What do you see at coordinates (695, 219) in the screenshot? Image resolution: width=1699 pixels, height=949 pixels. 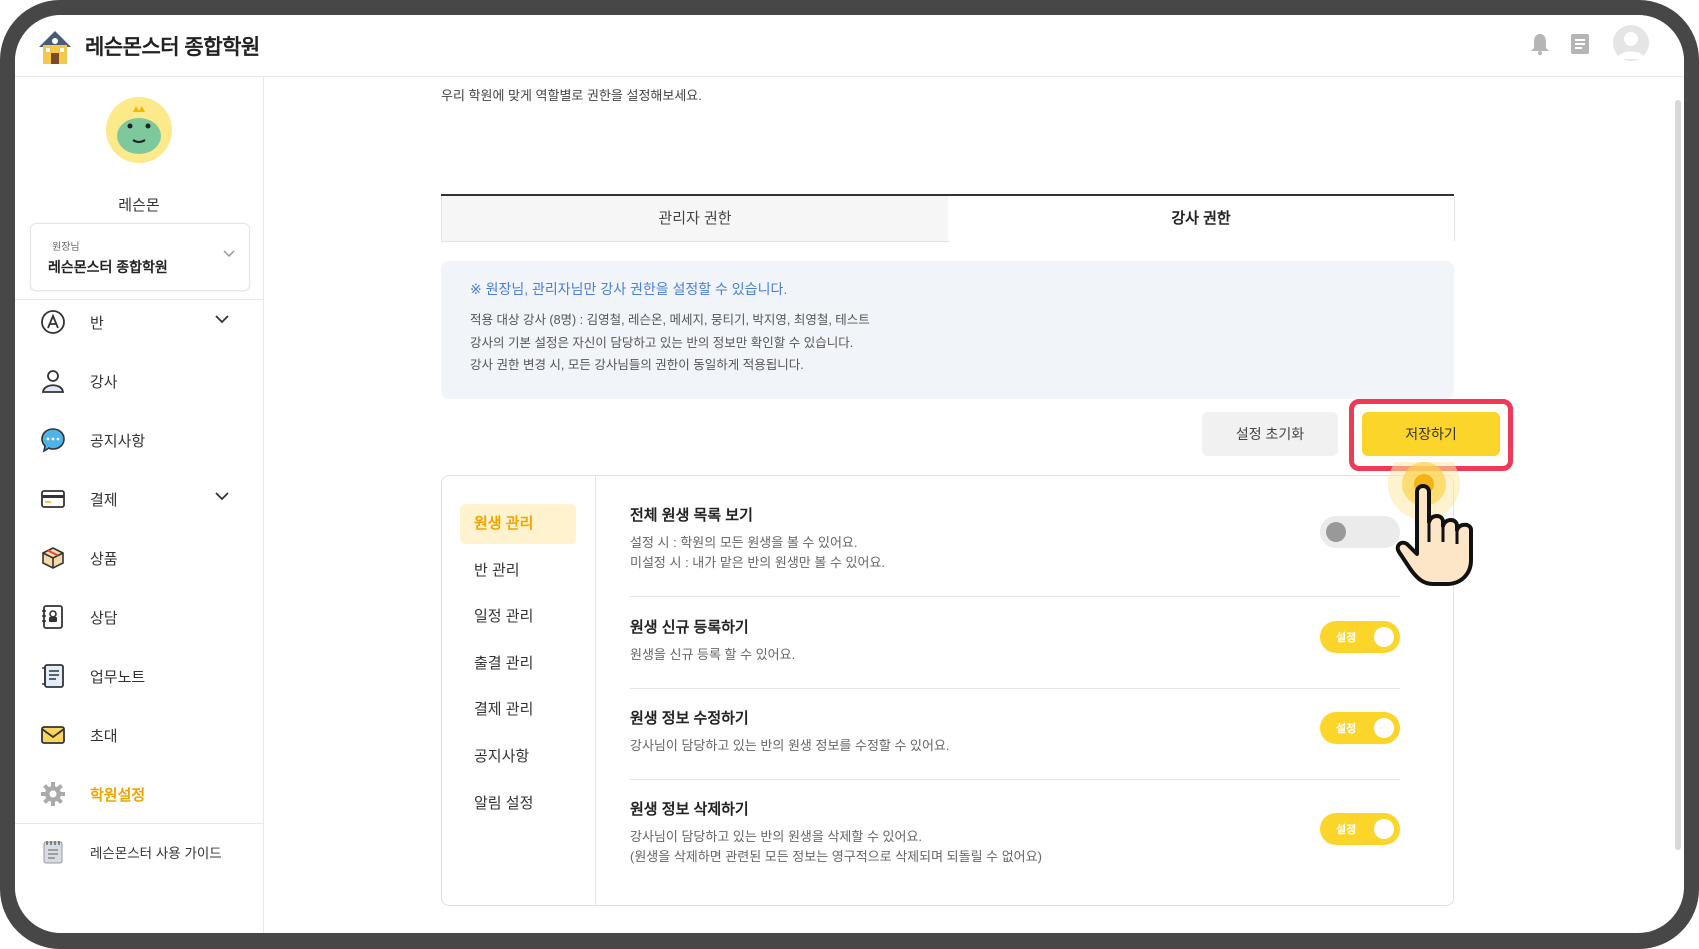 I see `tab-admin-permission: 관리자 권한` at bounding box center [695, 219].